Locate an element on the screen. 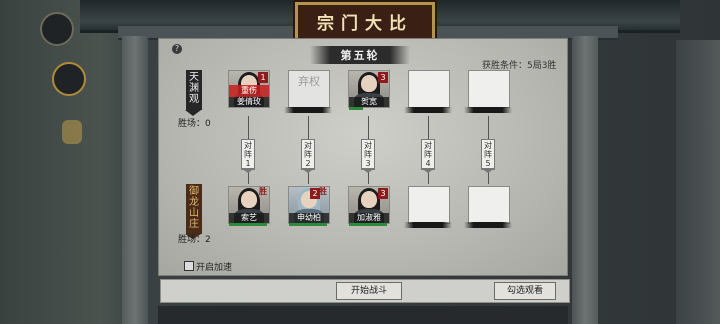 This screenshot has width=720, height=324. match-tag-4: 对阵4 is located at coordinates (428, 154).